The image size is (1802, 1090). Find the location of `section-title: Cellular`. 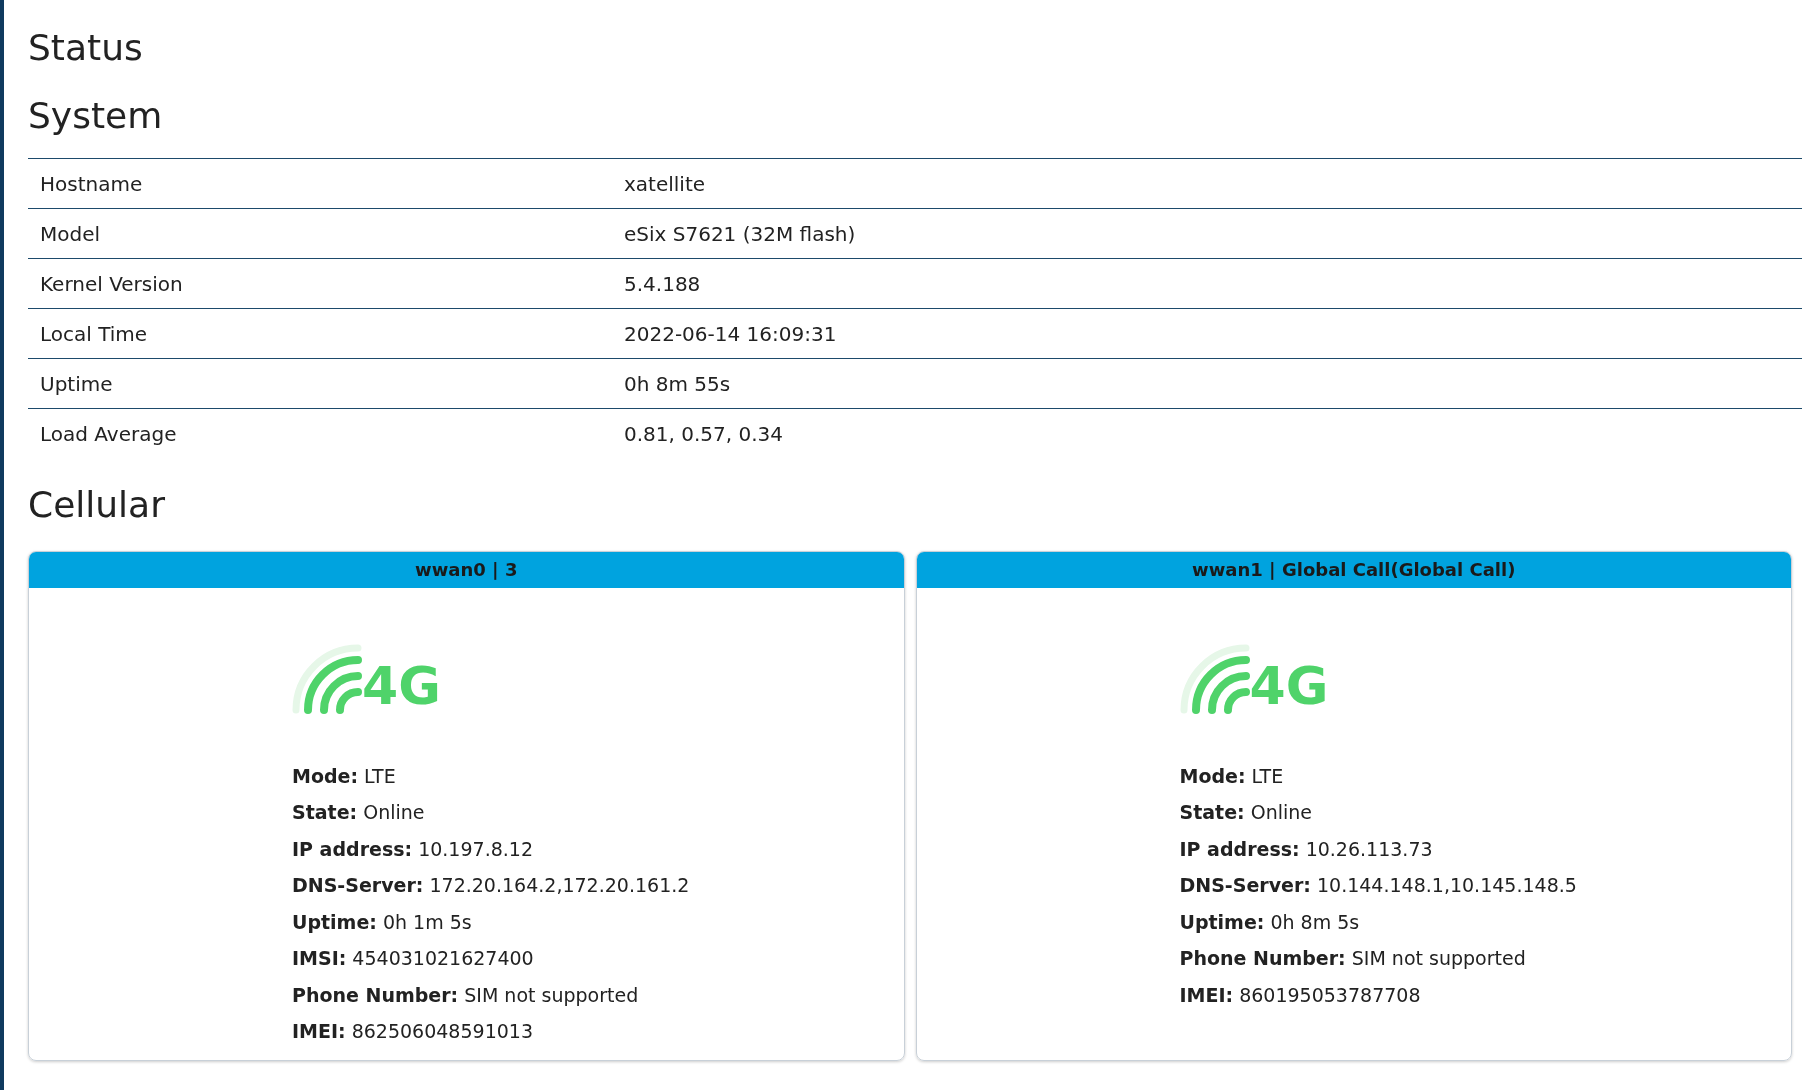

section-title: Cellular is located at coordinates (97, 504).